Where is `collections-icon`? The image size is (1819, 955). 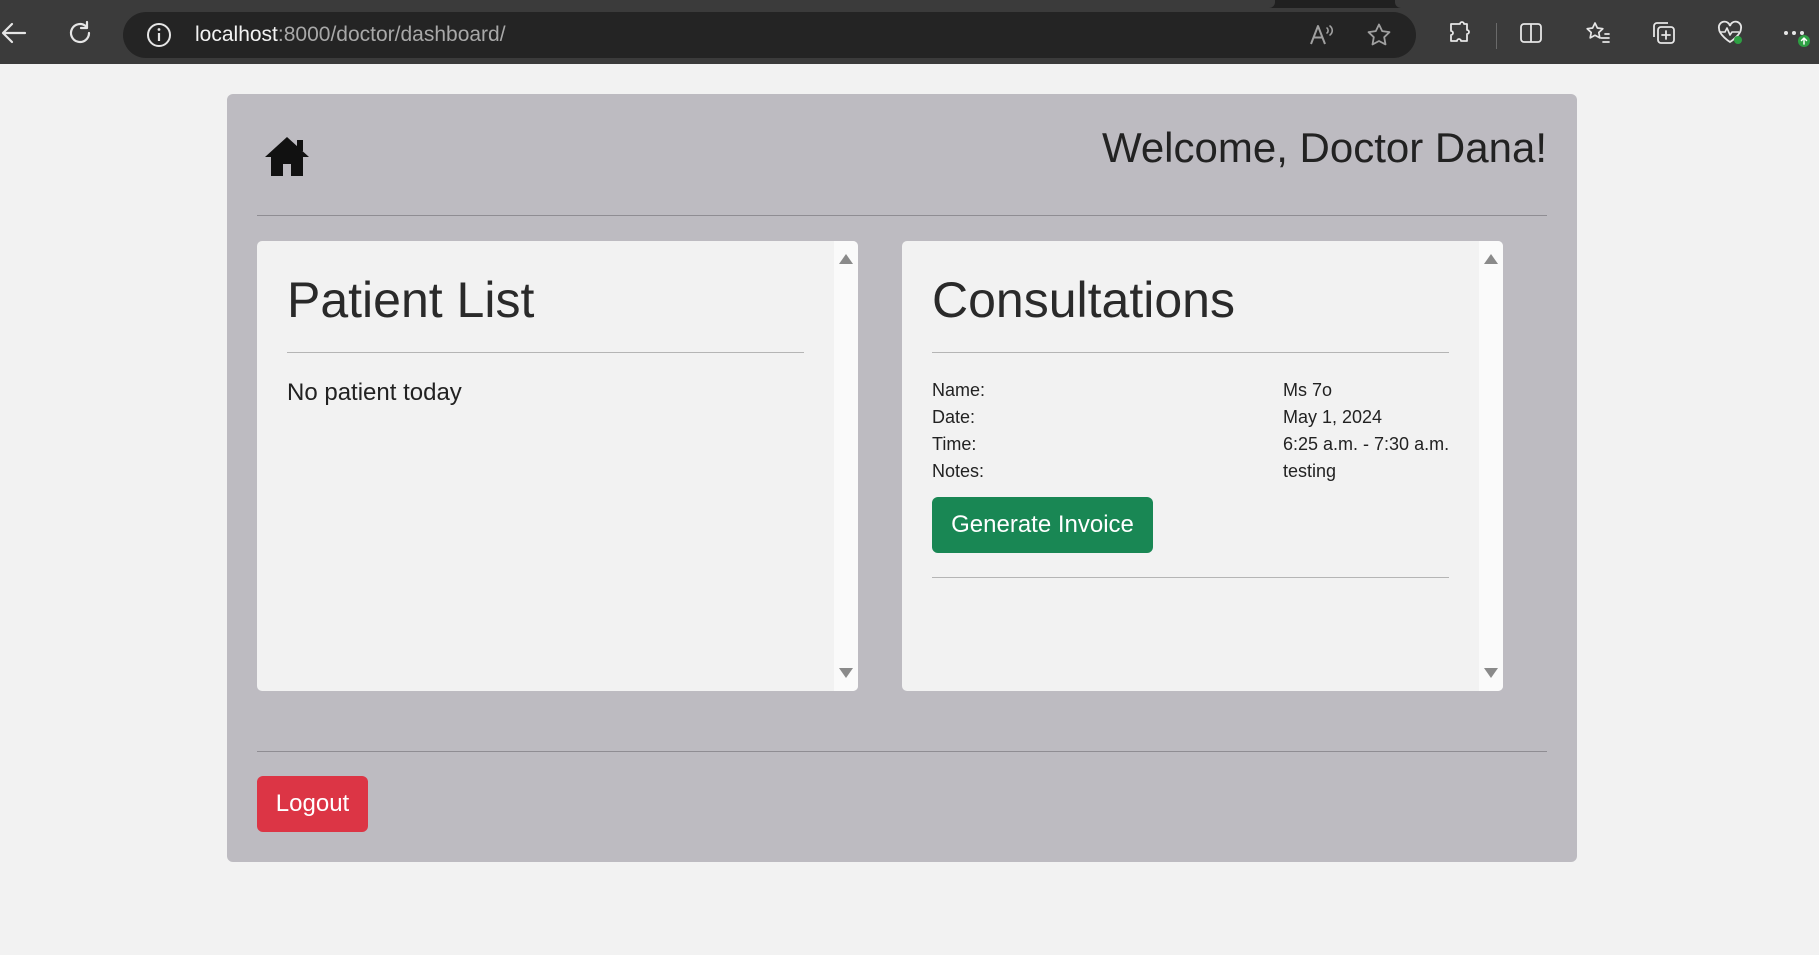
collections-icon is located at coordinates (1664, 33).